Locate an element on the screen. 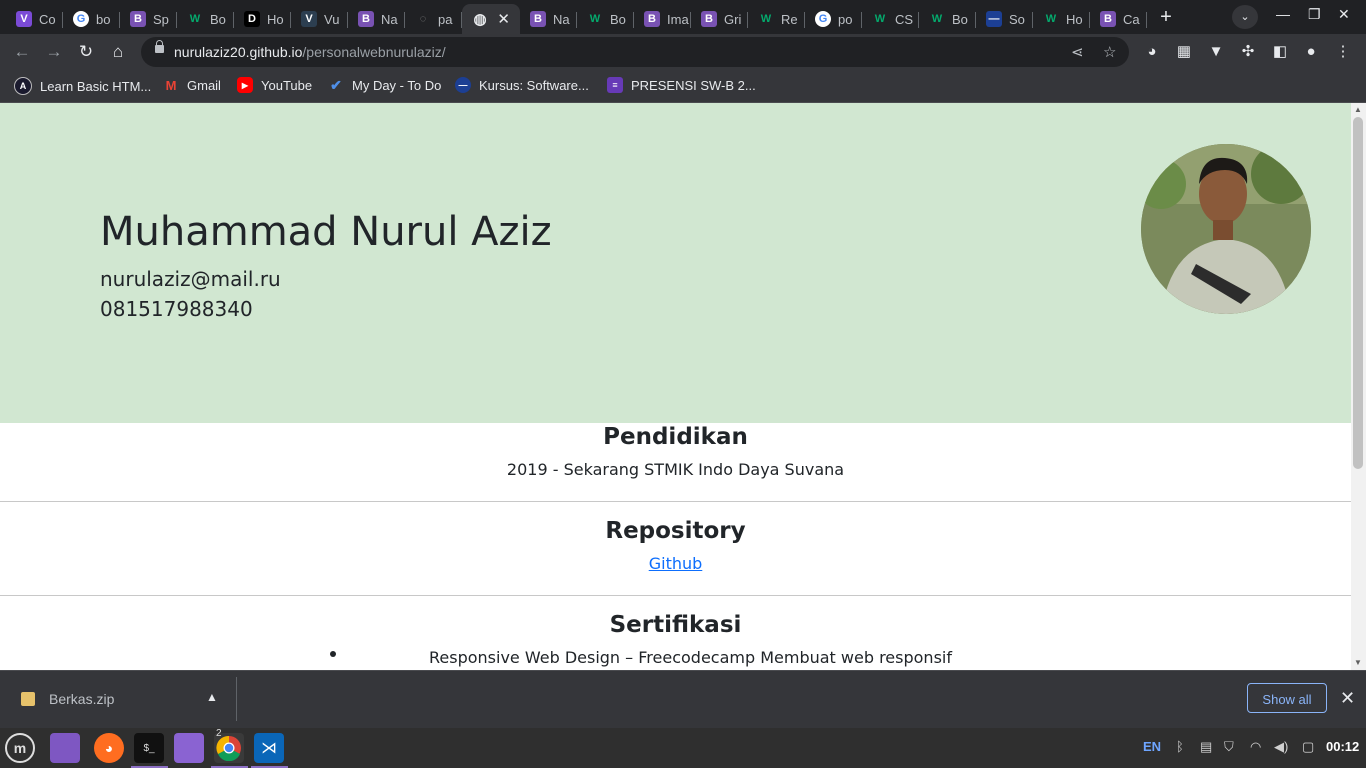 This screenshot has height=768, width=1366. download-filename: Berkas.zip is located at coordinates (81, 699).